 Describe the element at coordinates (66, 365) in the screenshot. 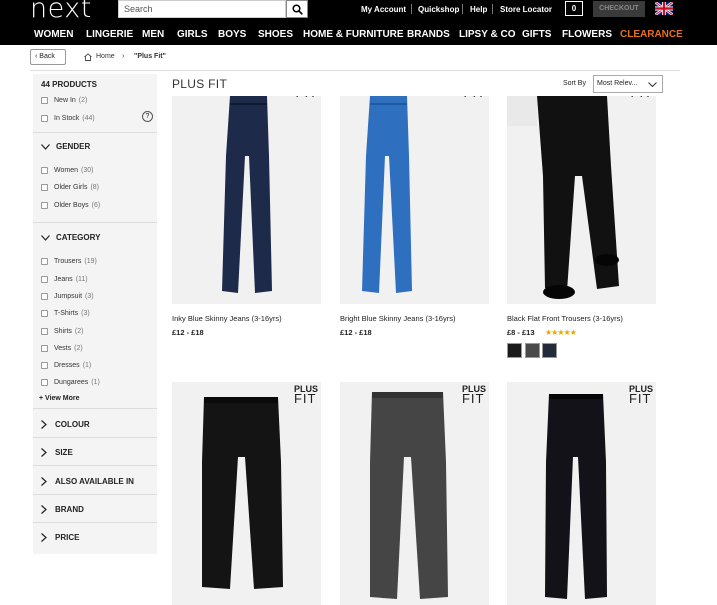

I see `filter-dresses: Dresses (1)` at that location.